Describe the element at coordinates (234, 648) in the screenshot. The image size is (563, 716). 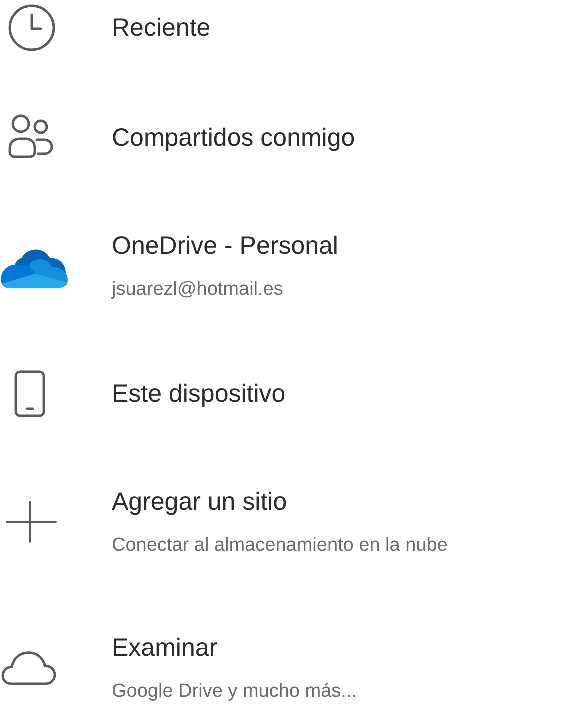
I see `item-title: Examinar` at that location.